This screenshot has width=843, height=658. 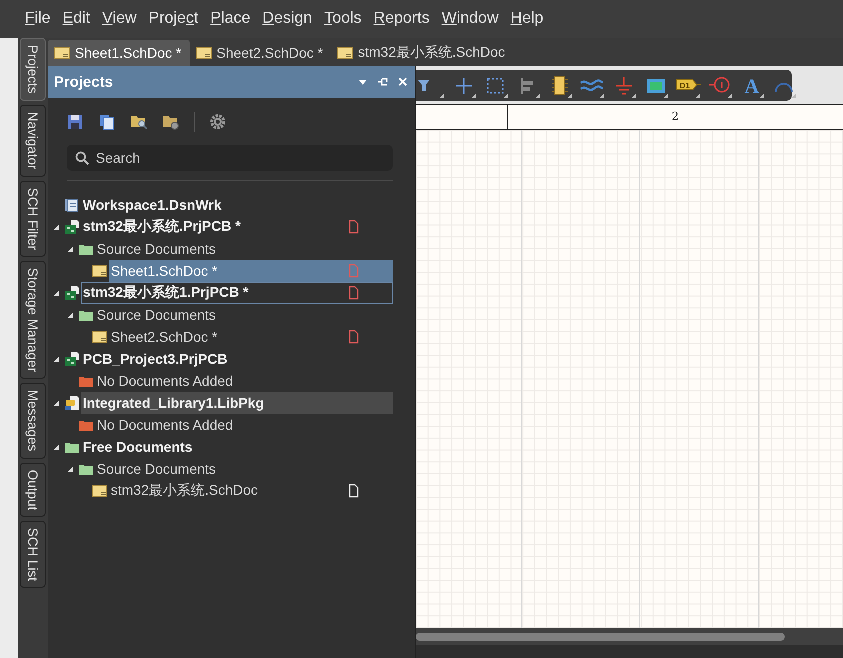 What do you see at coordinates (675, 117) in the screenshot?
I see `ruler-label: 2` at bounding box center [675, 117].